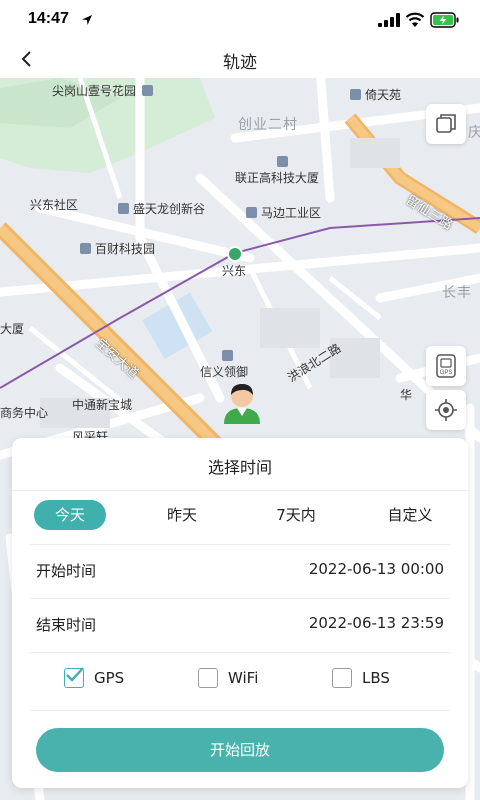 The height and width of the screenshot is (800, 480). Describe the element at coordinates (268, 125) in the screenshot. I see `map-label: 创业二村` at that location.